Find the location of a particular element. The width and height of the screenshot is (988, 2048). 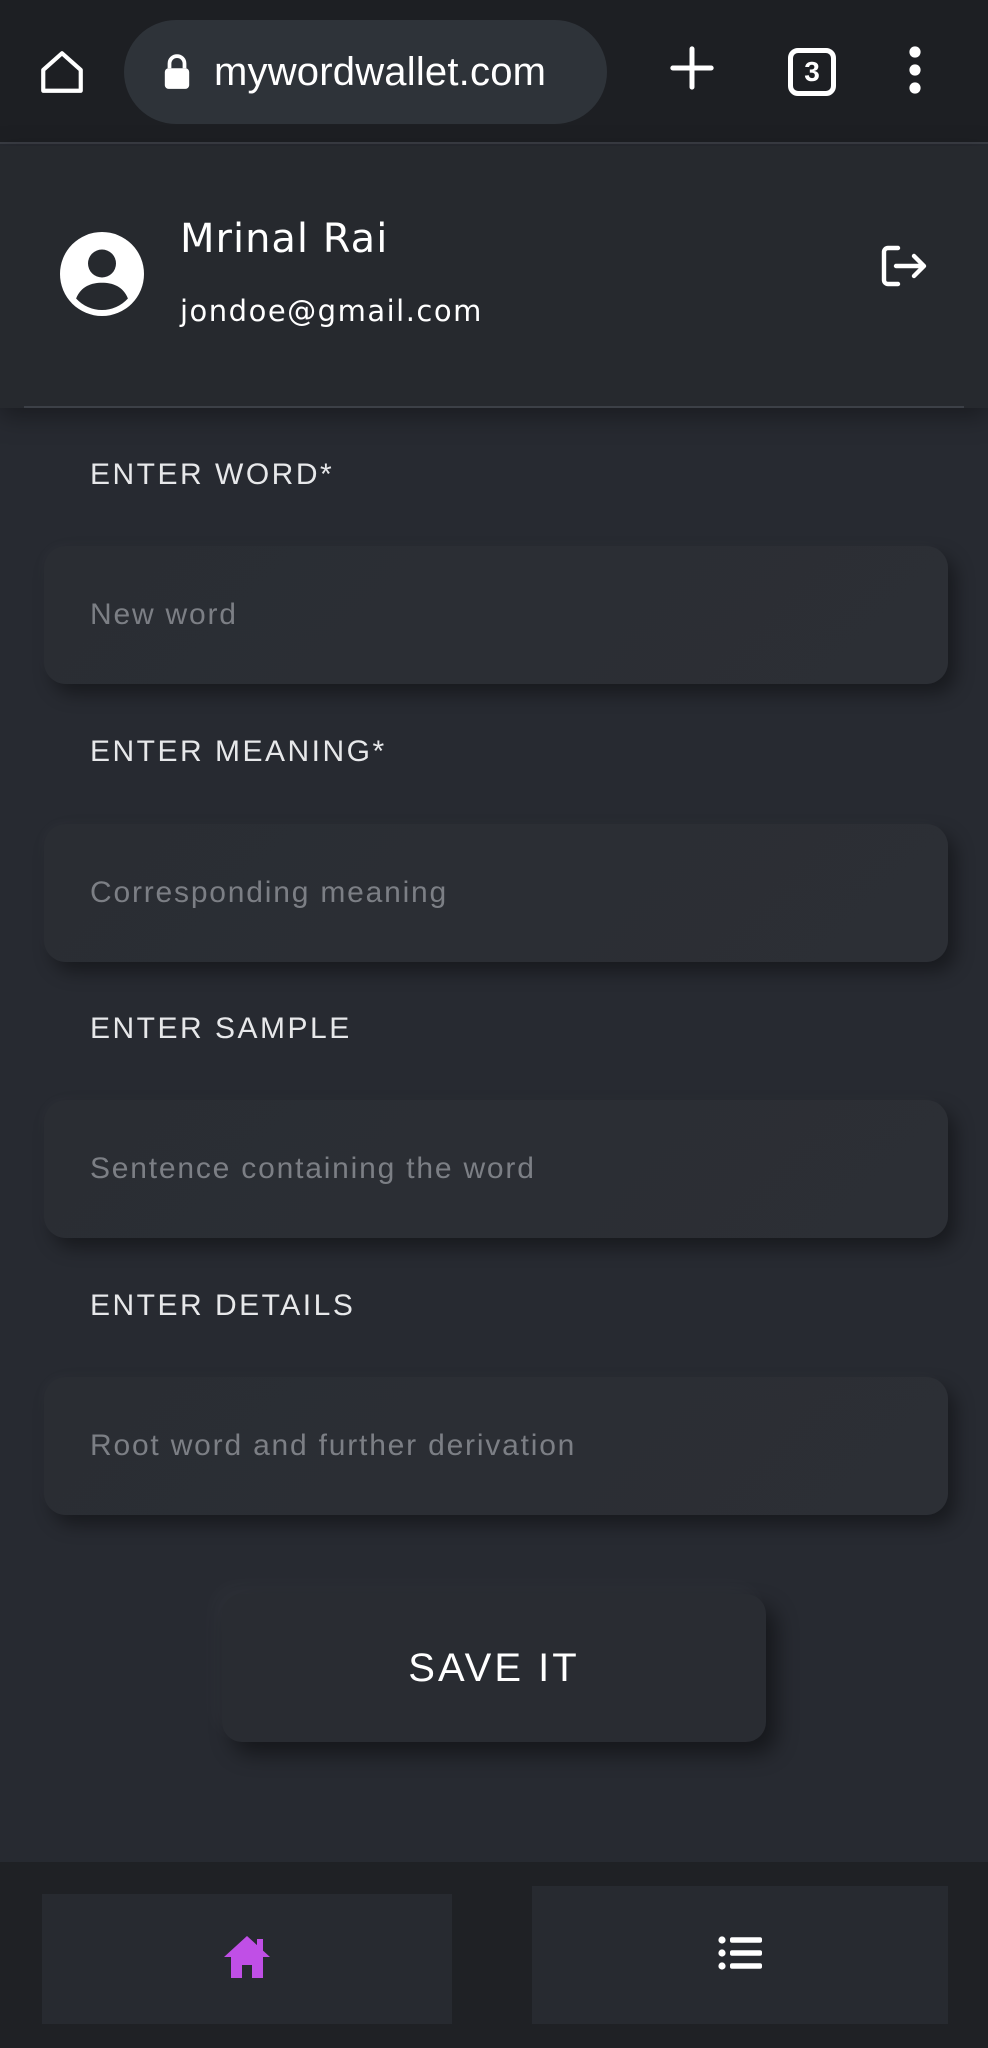

lock-icon is located at coordinates (177, 72).